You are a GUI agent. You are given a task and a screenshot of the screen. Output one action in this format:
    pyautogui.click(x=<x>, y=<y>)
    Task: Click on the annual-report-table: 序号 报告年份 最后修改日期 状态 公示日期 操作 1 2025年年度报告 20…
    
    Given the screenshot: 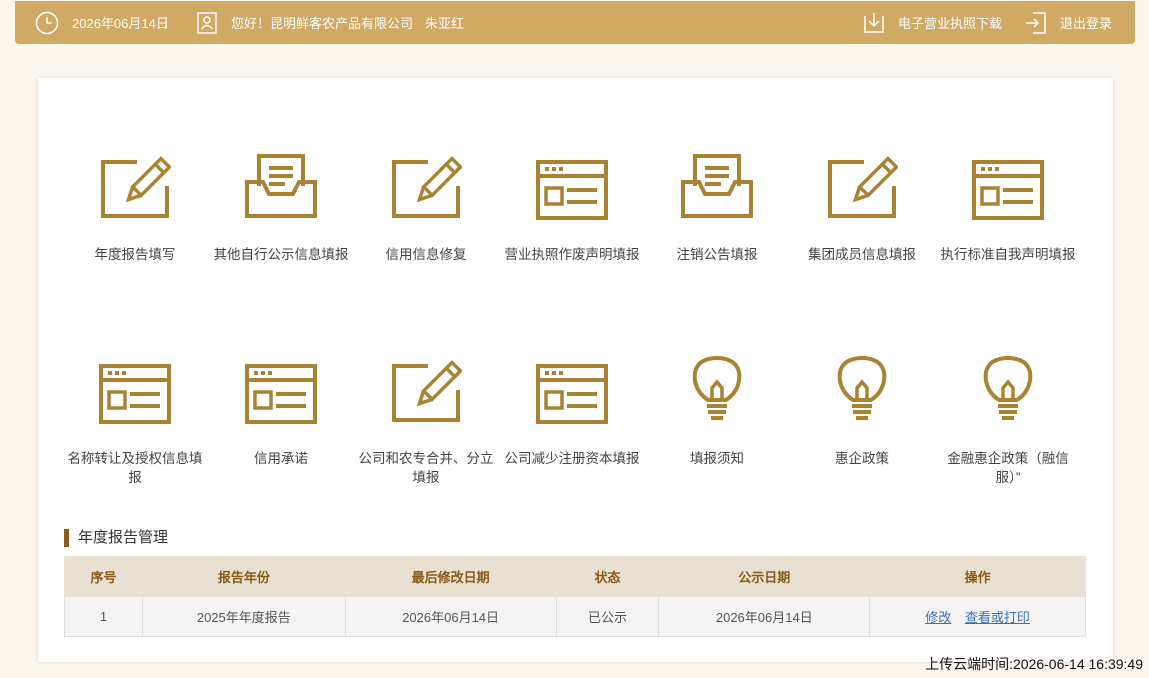 What is the action you would take?
    pyautogui.click(x=575, y=596)
    